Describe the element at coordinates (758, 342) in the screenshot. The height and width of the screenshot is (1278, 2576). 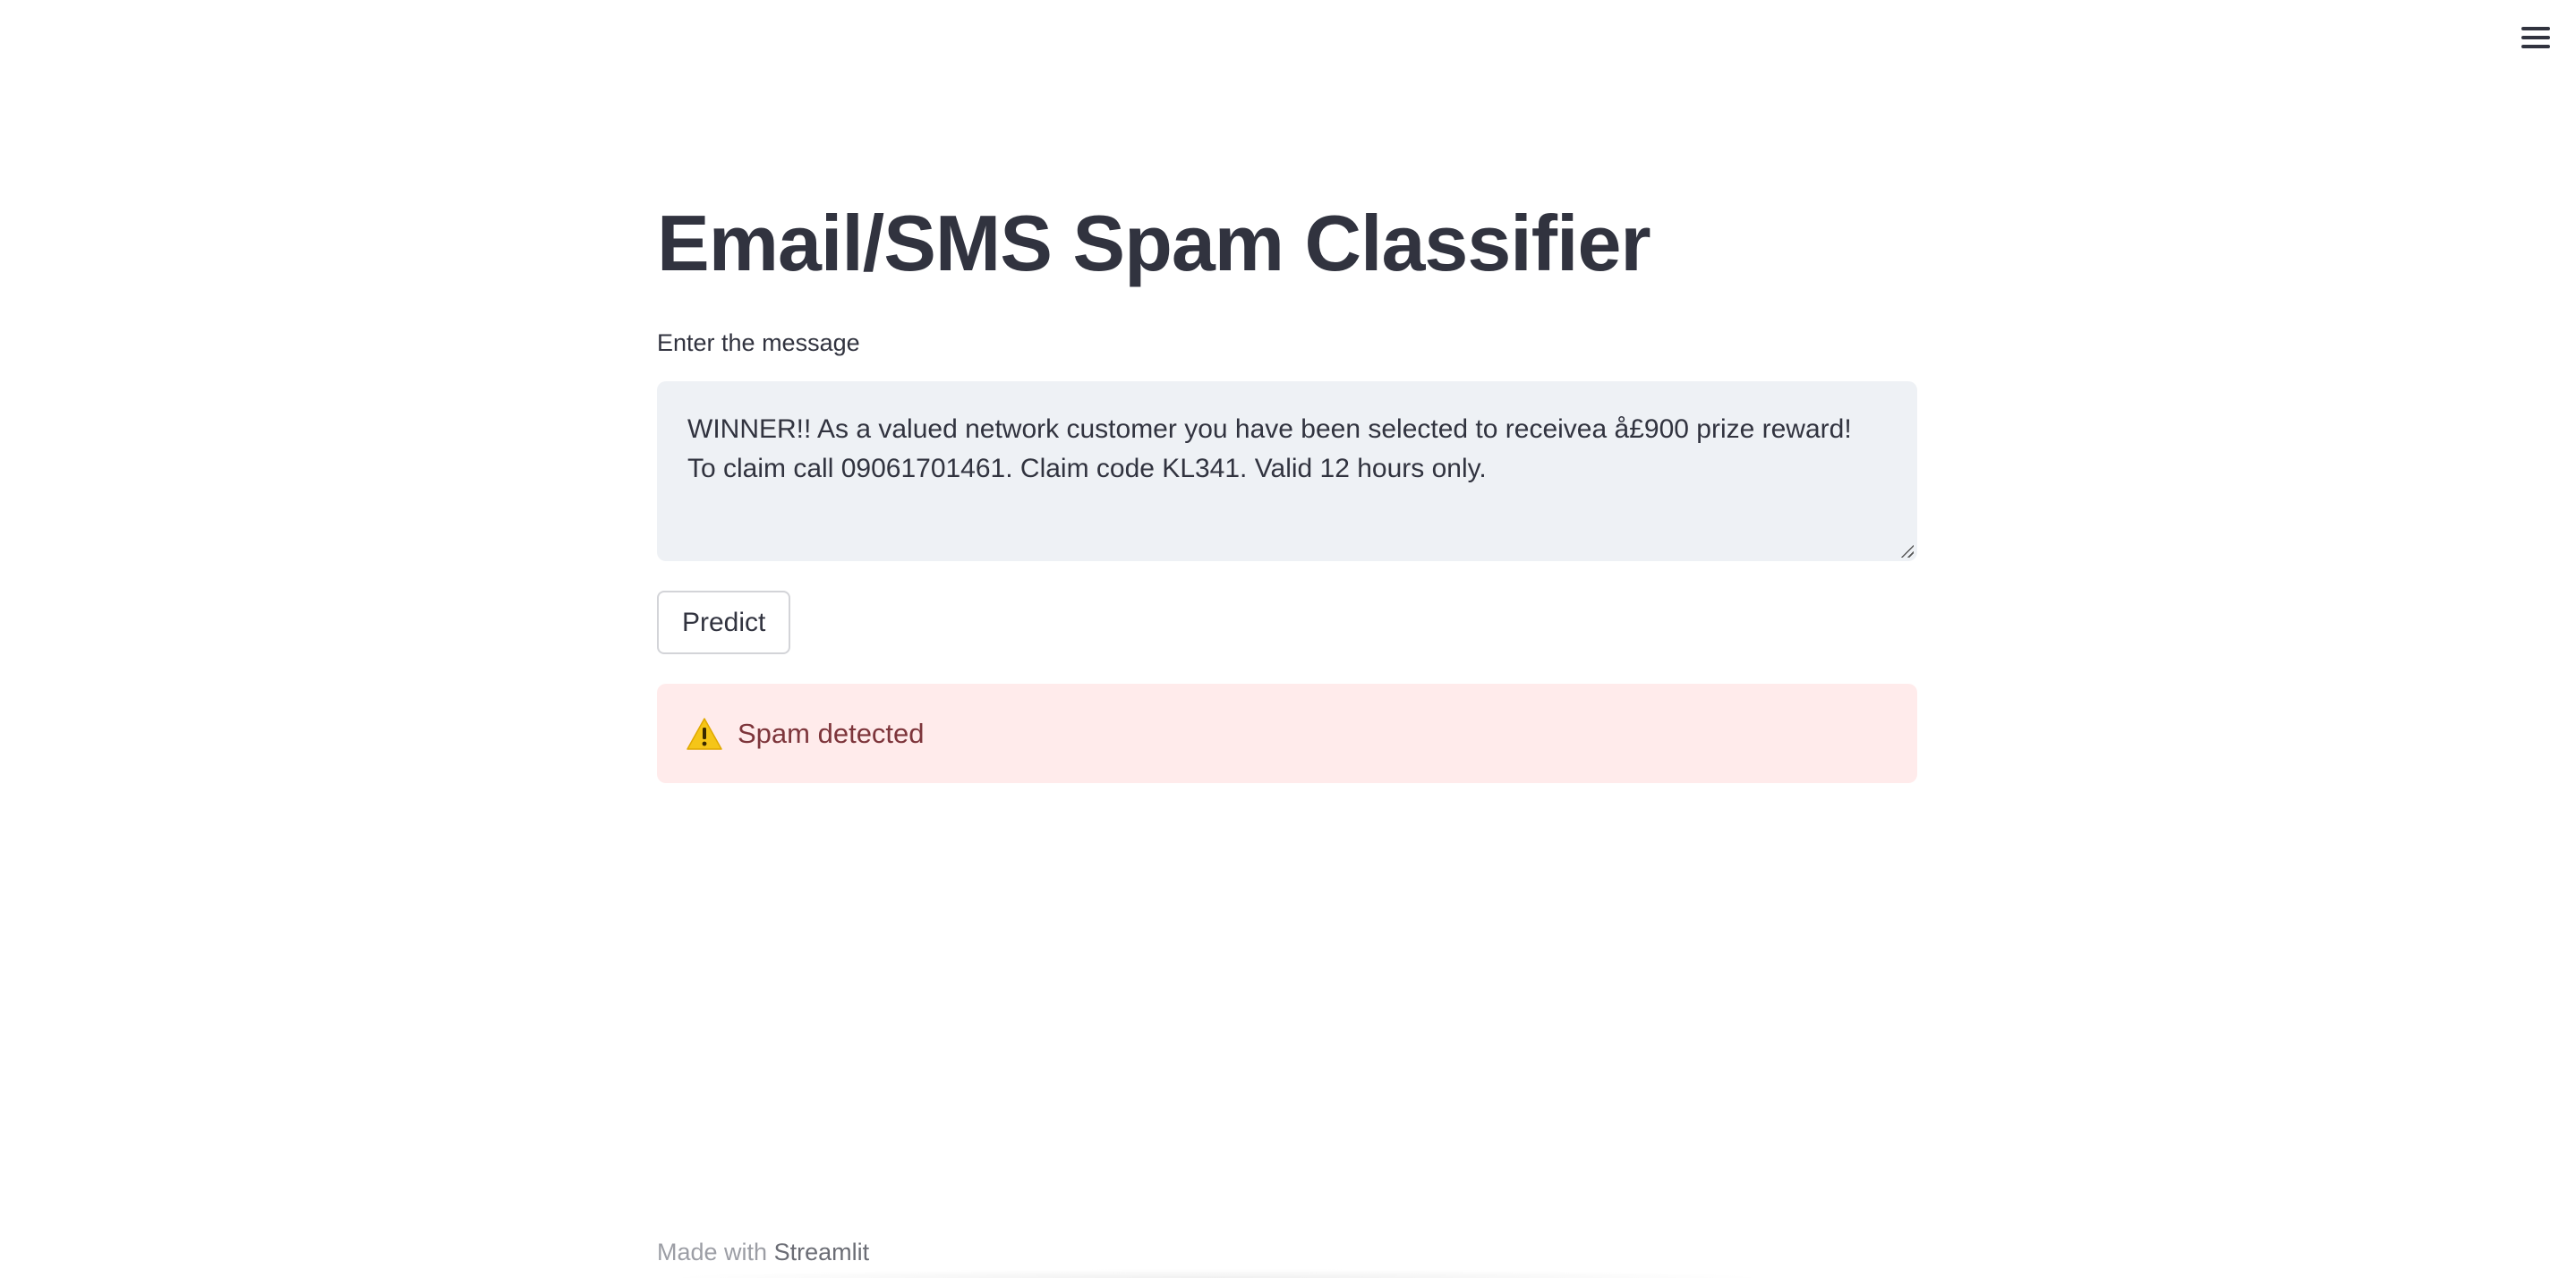
I see `message-input-label: Enter the message` at that location.